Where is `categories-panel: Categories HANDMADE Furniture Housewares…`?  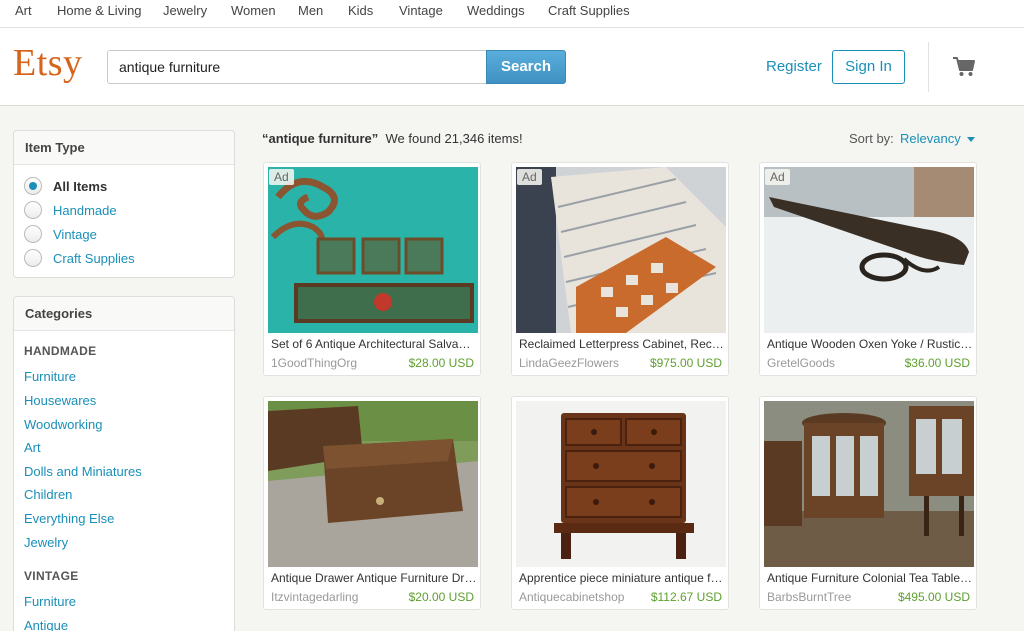
categories-panel: Categories HANDMADE Furniture Housewares… is located at coordinates (124, 463).